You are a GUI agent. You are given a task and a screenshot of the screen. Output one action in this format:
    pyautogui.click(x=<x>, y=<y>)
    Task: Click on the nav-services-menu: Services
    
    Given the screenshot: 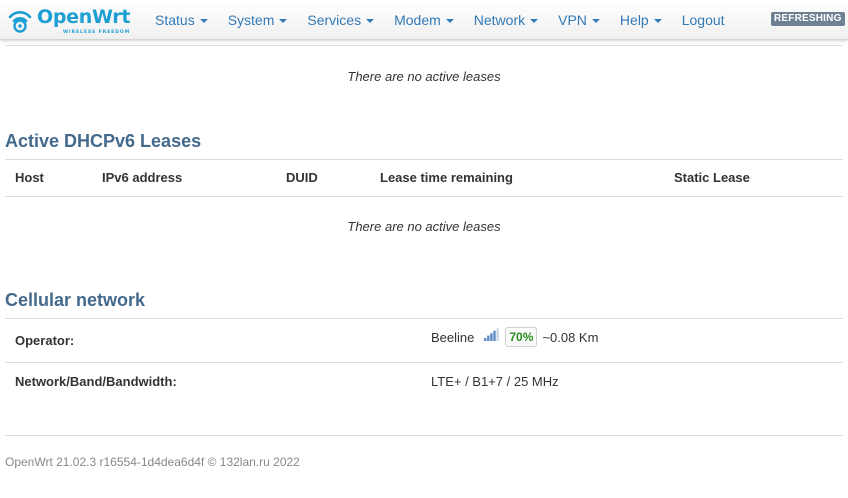 What is the action you would take?
    pyautogui.click(x=341, y=19)
    